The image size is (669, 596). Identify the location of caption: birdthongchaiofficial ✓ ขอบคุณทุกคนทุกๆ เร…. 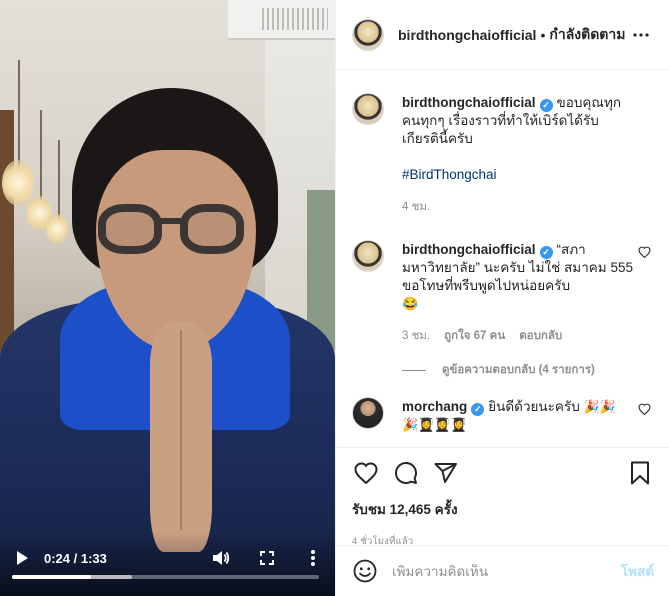
(503, 143).